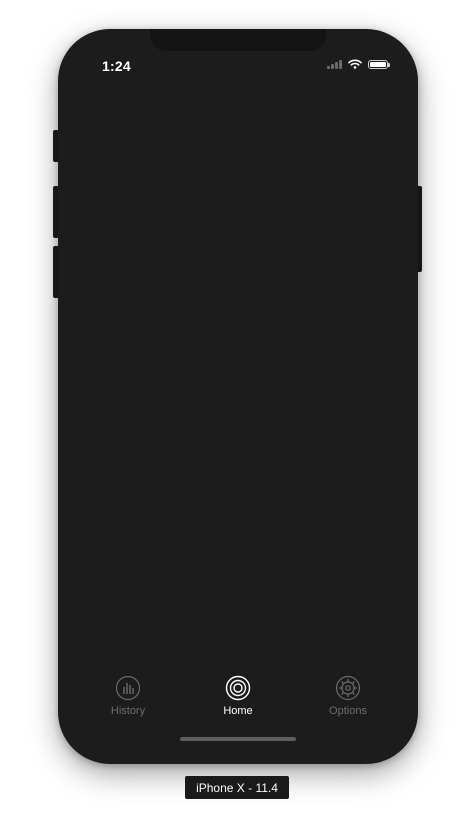 This screenshot has width=474, height=836. Describe the element at coordinates (238, 711) in the screenshot. I see `tab-home-label: Home` at that location.